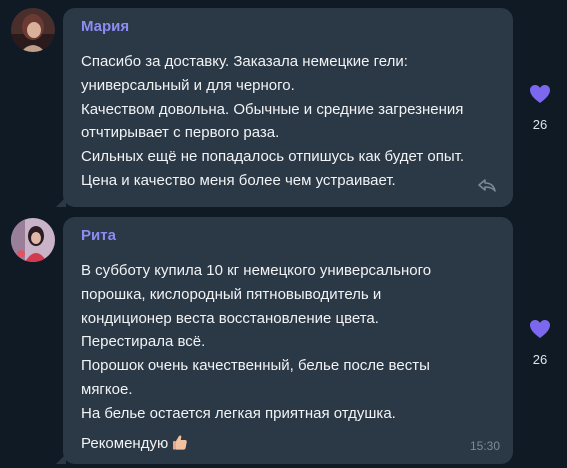  What do you see at coordinates (288, 27) in the screenshot?
I see `sender-name: Мария` at bounding box center [288, 27].